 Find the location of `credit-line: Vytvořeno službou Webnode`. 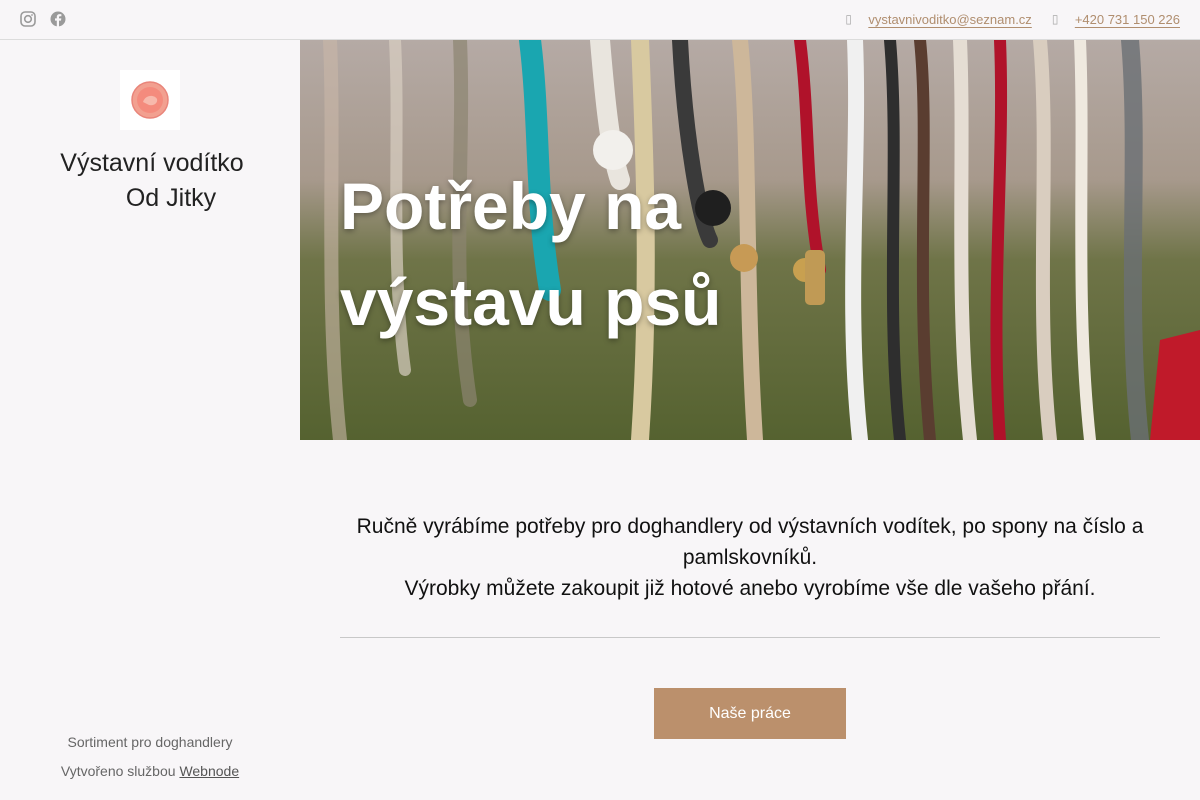

credit-line: Vytvořeno službou Webnode is located at coordinates (150, 771).